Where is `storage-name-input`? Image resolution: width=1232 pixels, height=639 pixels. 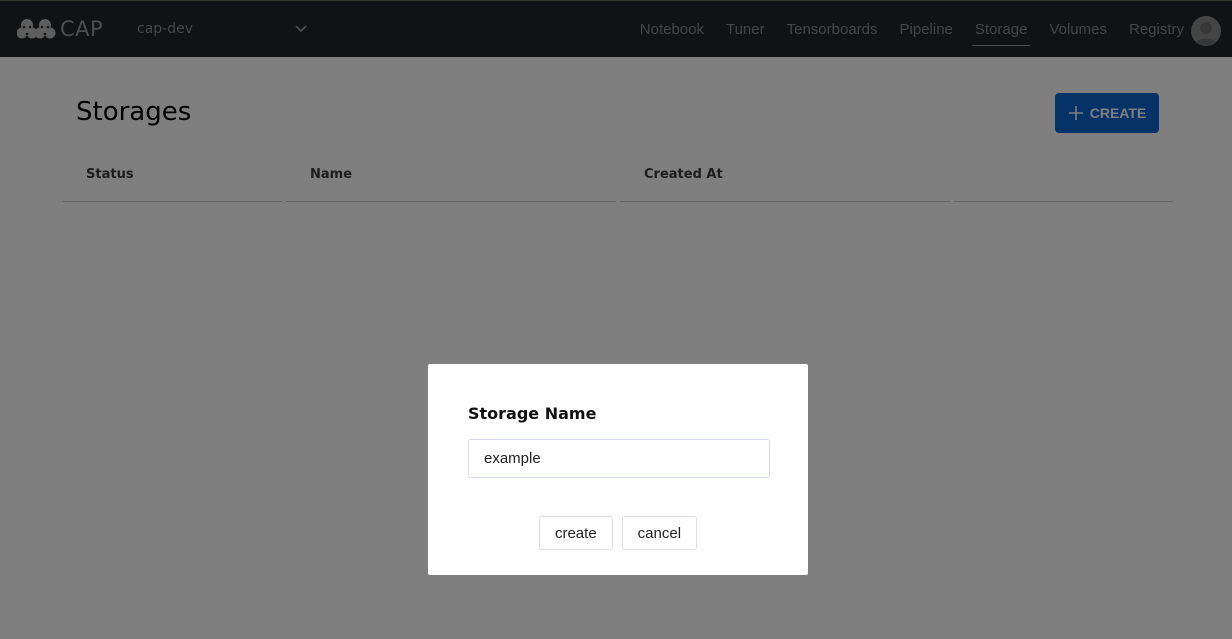 storage-name-input is located at coordinates (619, 458).